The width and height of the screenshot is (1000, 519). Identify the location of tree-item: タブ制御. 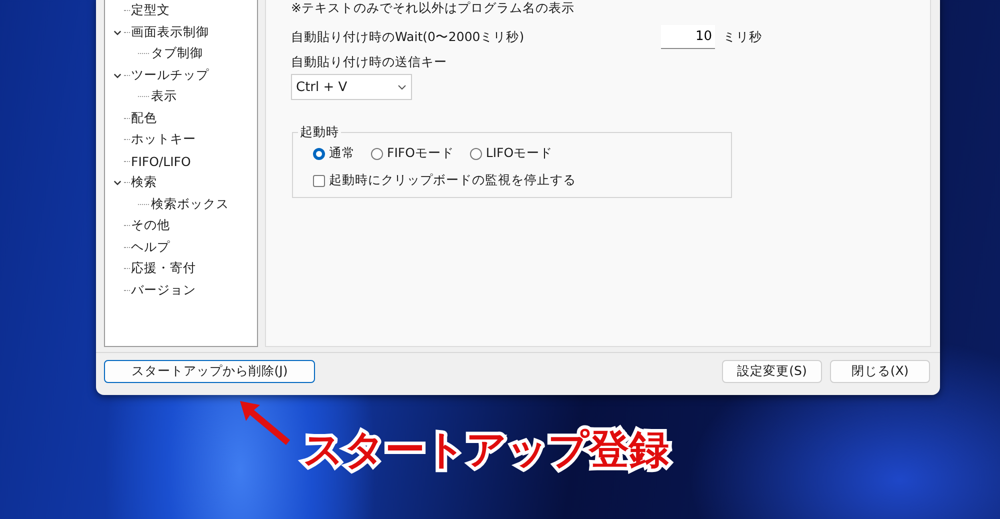
(177, 53).